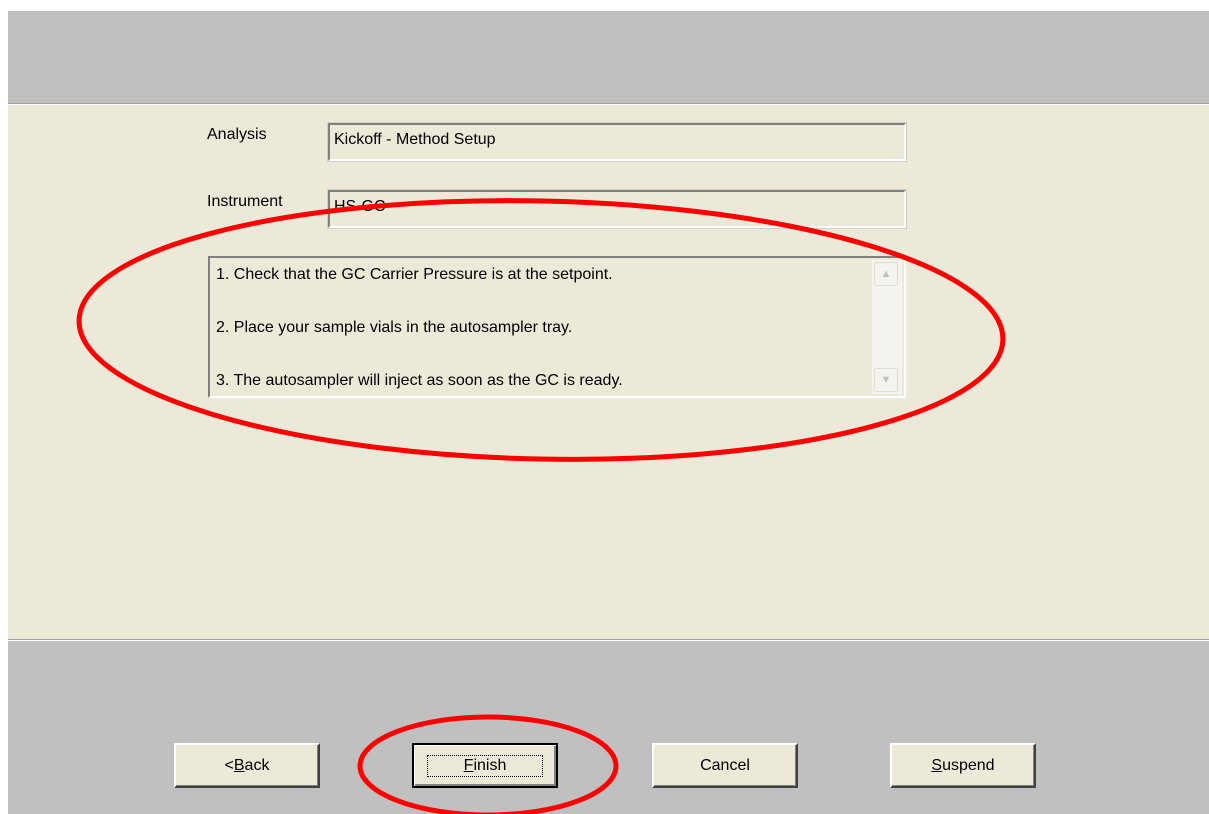 This screenshot has width=1209, height=814. What do you see at coordinates (239, 765) in the screenshot?
I see `back-mnemonic: B` at bounding box center [239, 765].